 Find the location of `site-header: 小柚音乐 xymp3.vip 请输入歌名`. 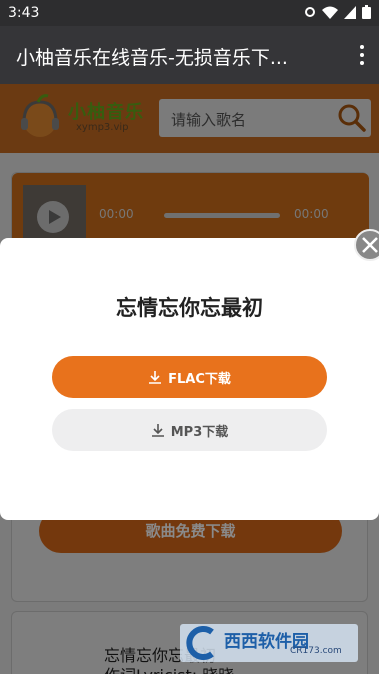

site-header: 小柚音乐 xymp3.vip 请输入歌名 is located at coordinates (189, 118).